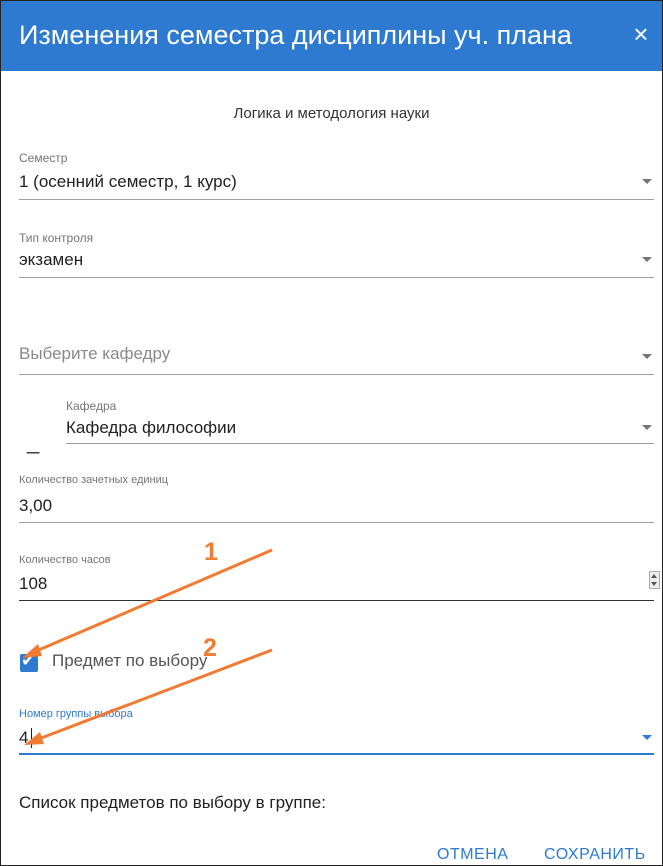 This screenshot has width=663, height=866. What do you see at coordinates (32, 651) in the screenshot?
I see `arrowhead-1-icon` at bounding box center [32, 651].